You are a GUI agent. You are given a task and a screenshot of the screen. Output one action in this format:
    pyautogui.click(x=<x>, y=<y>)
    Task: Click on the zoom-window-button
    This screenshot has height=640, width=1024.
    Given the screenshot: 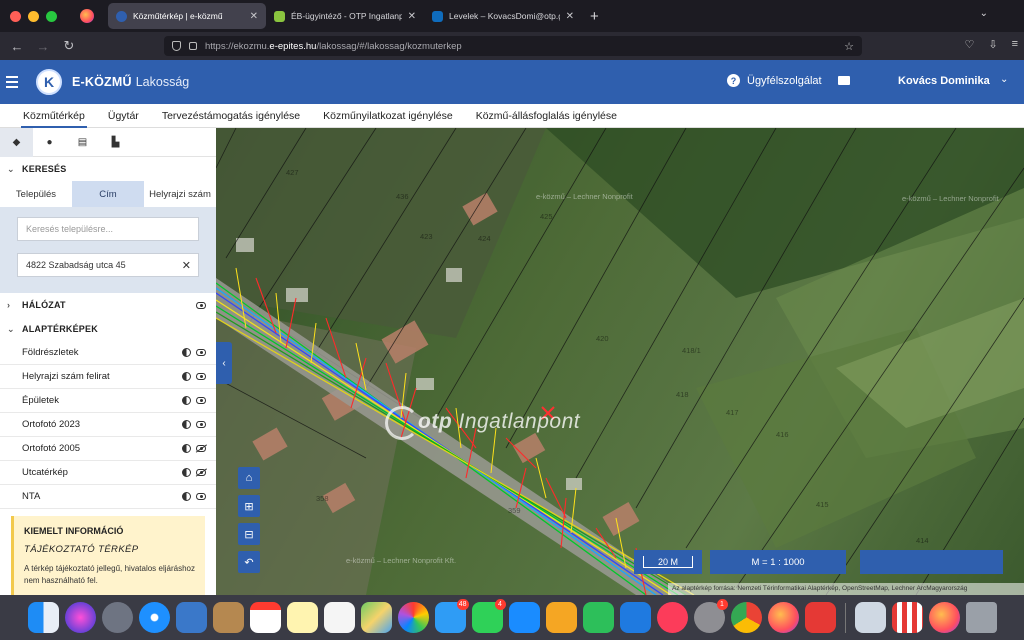 What is the action you would take?
    pyautogui.click(x=51, y=16)
    